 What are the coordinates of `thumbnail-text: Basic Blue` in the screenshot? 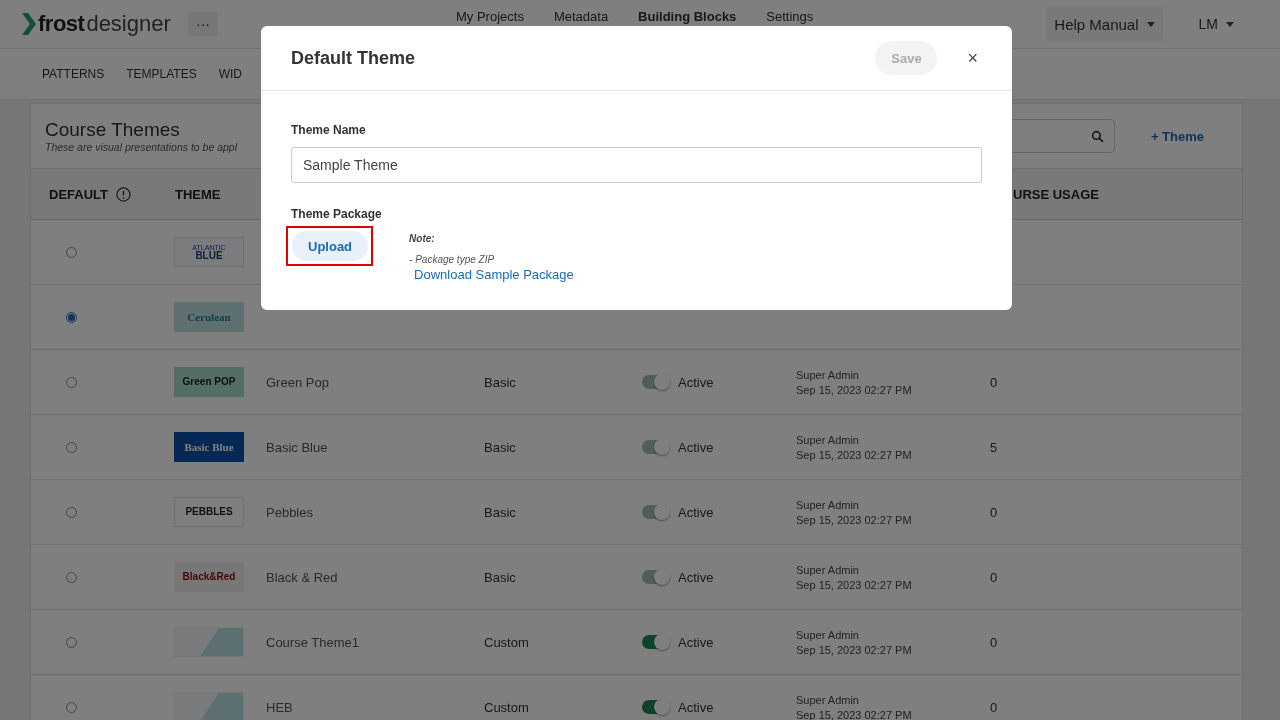 It's located at (209, 447).